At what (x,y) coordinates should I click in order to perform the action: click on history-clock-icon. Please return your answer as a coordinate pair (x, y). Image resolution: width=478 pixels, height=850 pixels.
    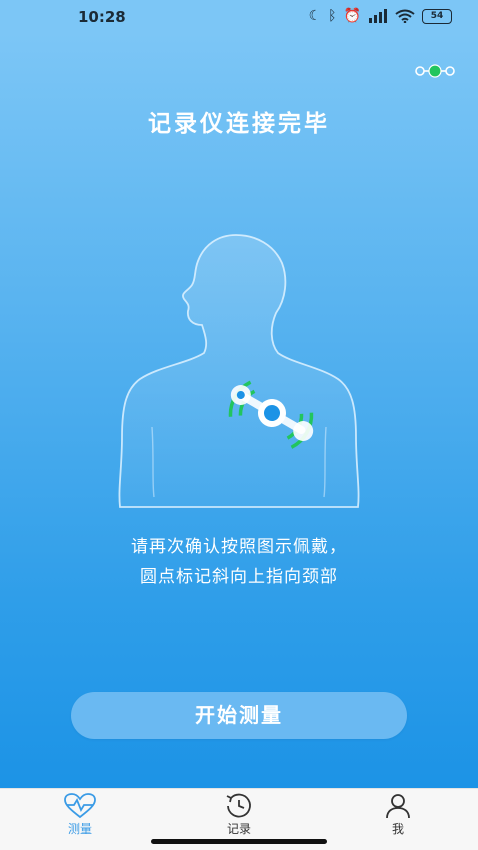
    Looking at the image, I should click on (238, 805).